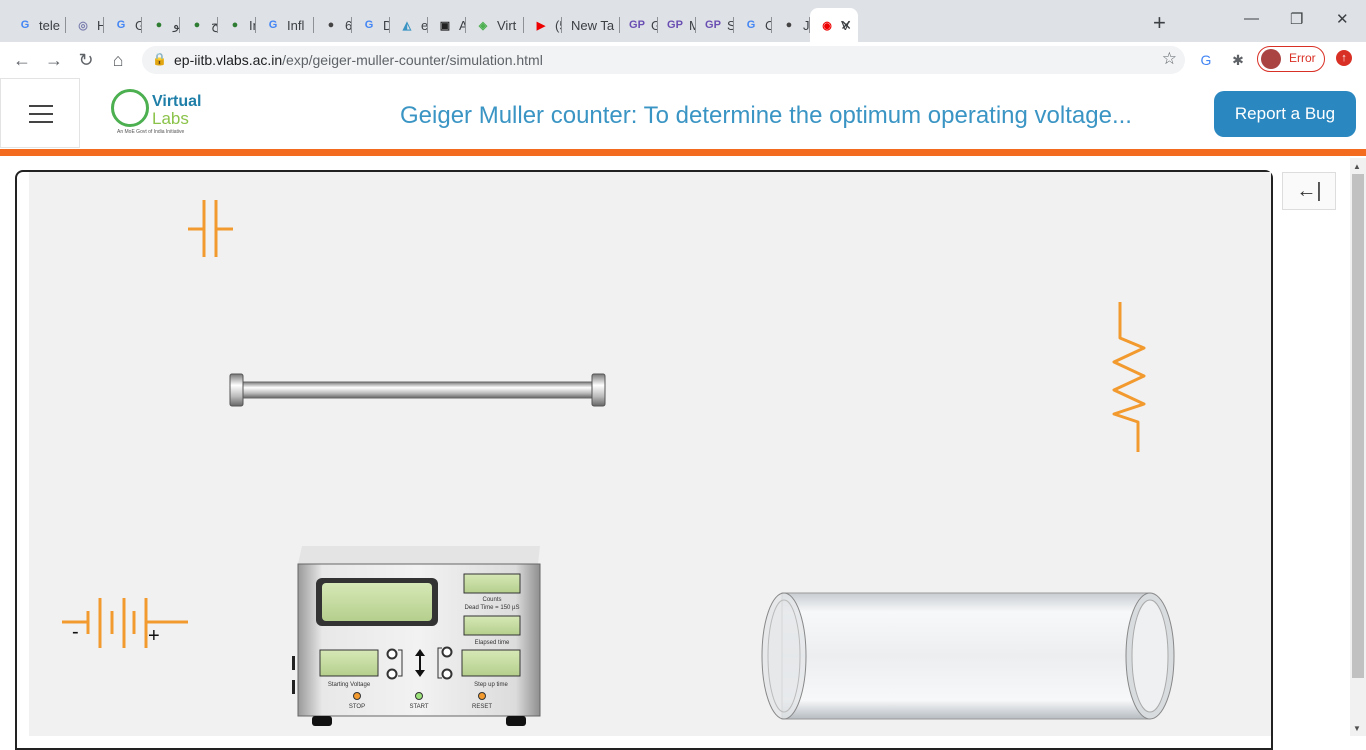 The width and height of the screenshot is (1366, 750). What do you see at coordinates (417, 390) in the screenshot?
I see `anode-wire-rod` at bounding box center [417, 390].